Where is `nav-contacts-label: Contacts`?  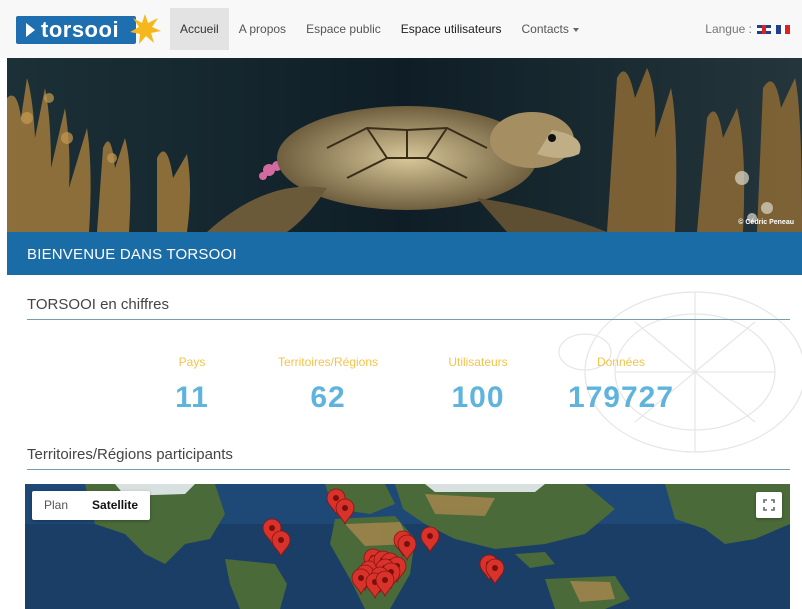 nav-contacts-label: Contacts is located at coordinates (545, 29).